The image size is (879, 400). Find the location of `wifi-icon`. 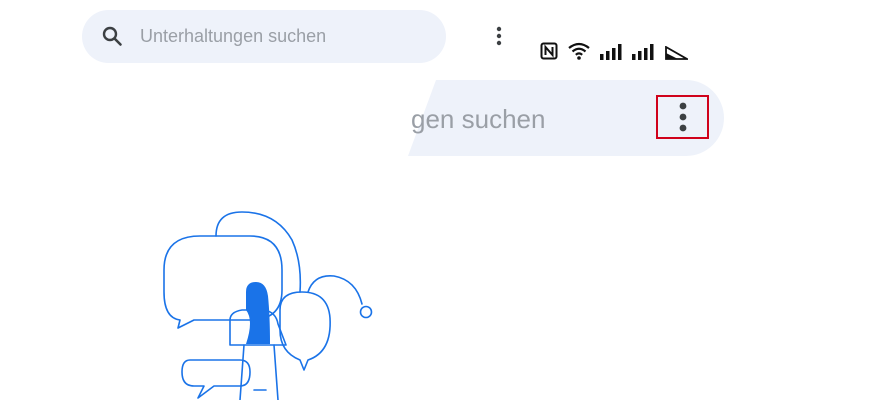

wifi-icon is located at coordinates (579, 51).